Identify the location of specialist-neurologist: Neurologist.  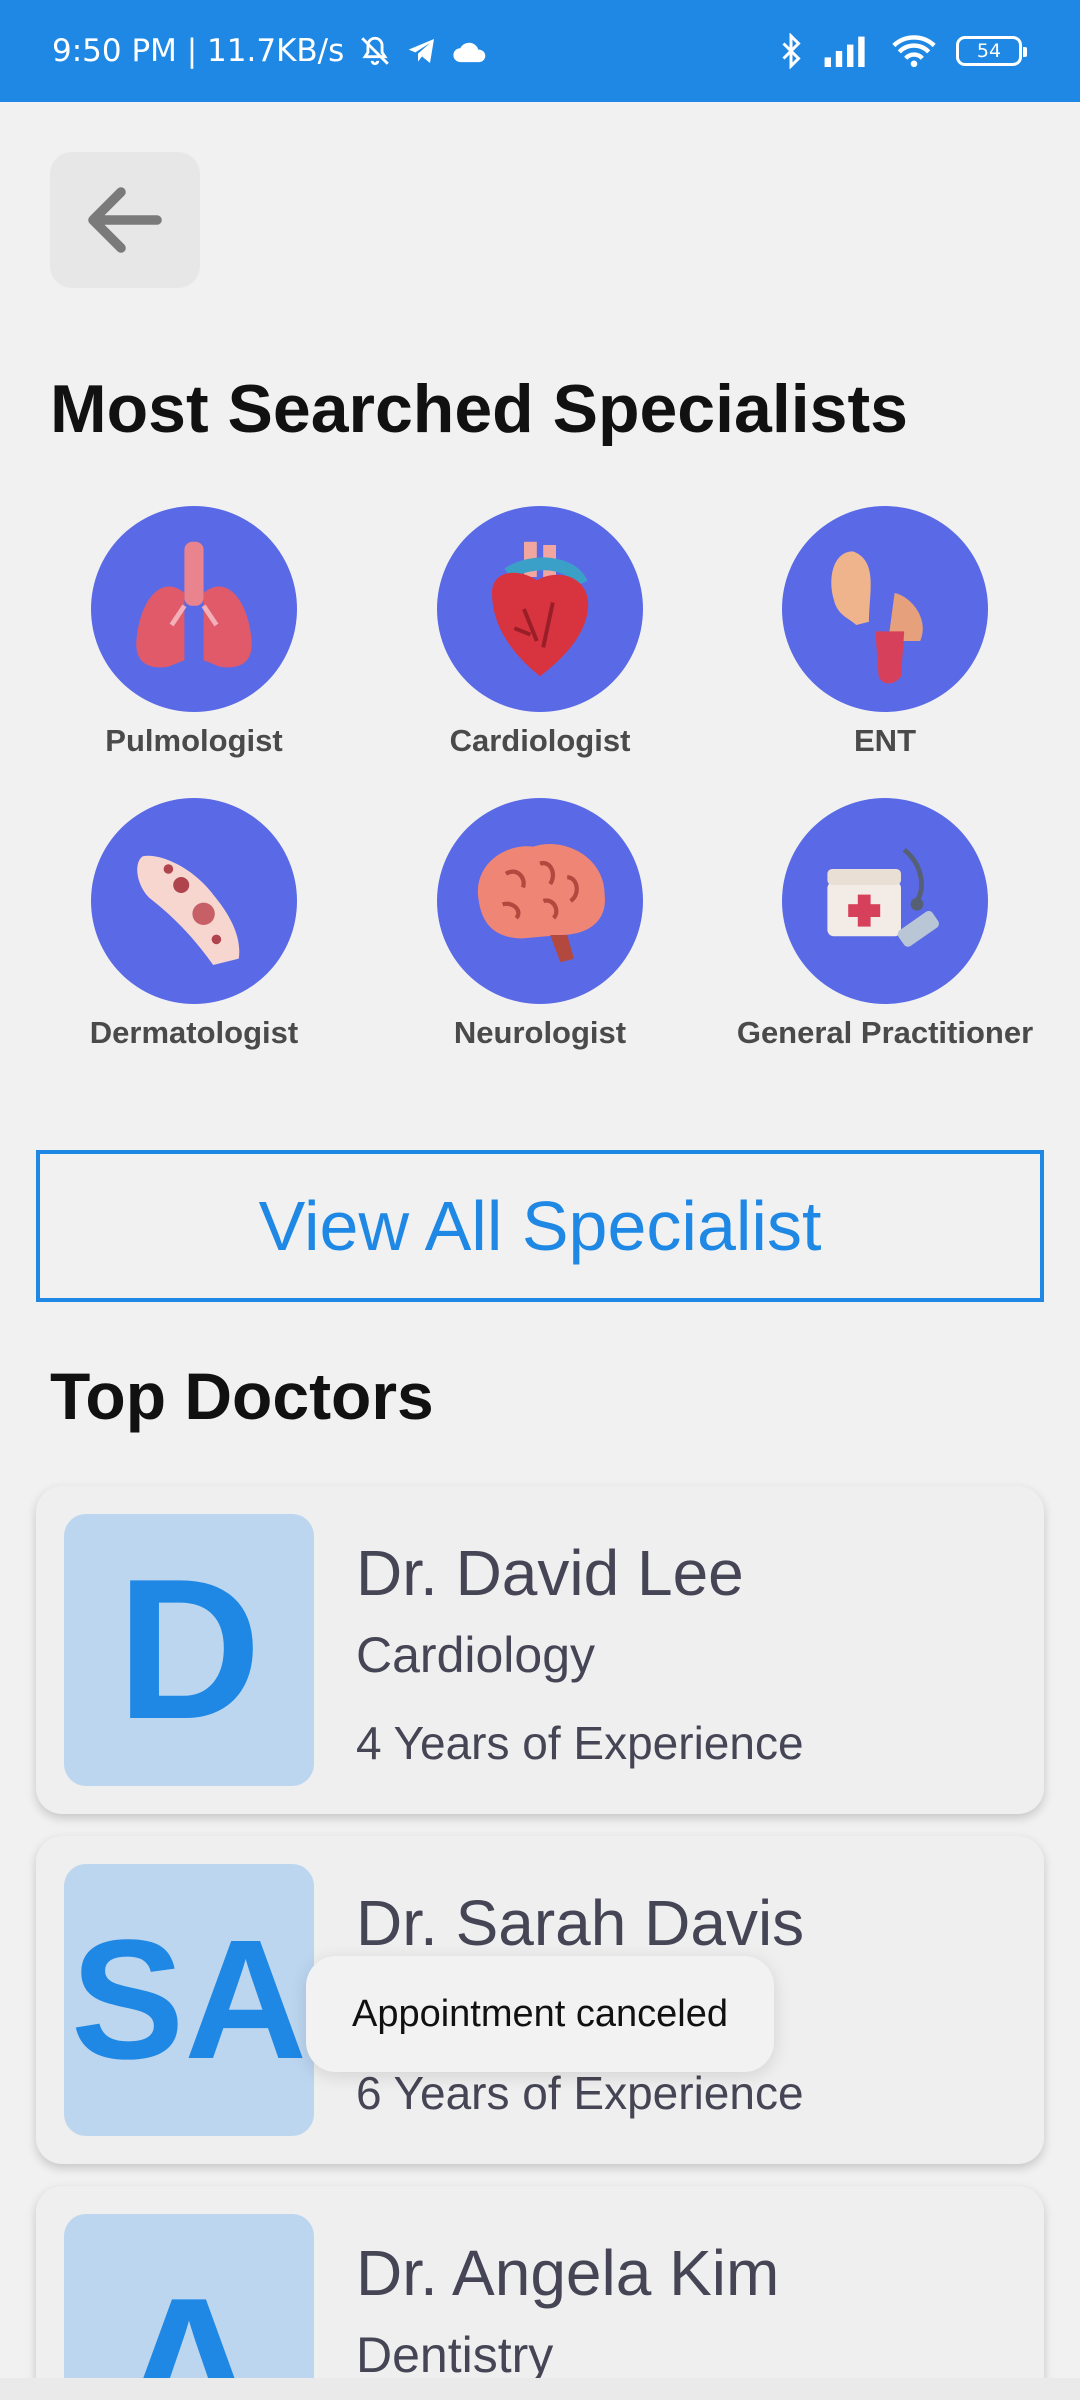
(540, 925).